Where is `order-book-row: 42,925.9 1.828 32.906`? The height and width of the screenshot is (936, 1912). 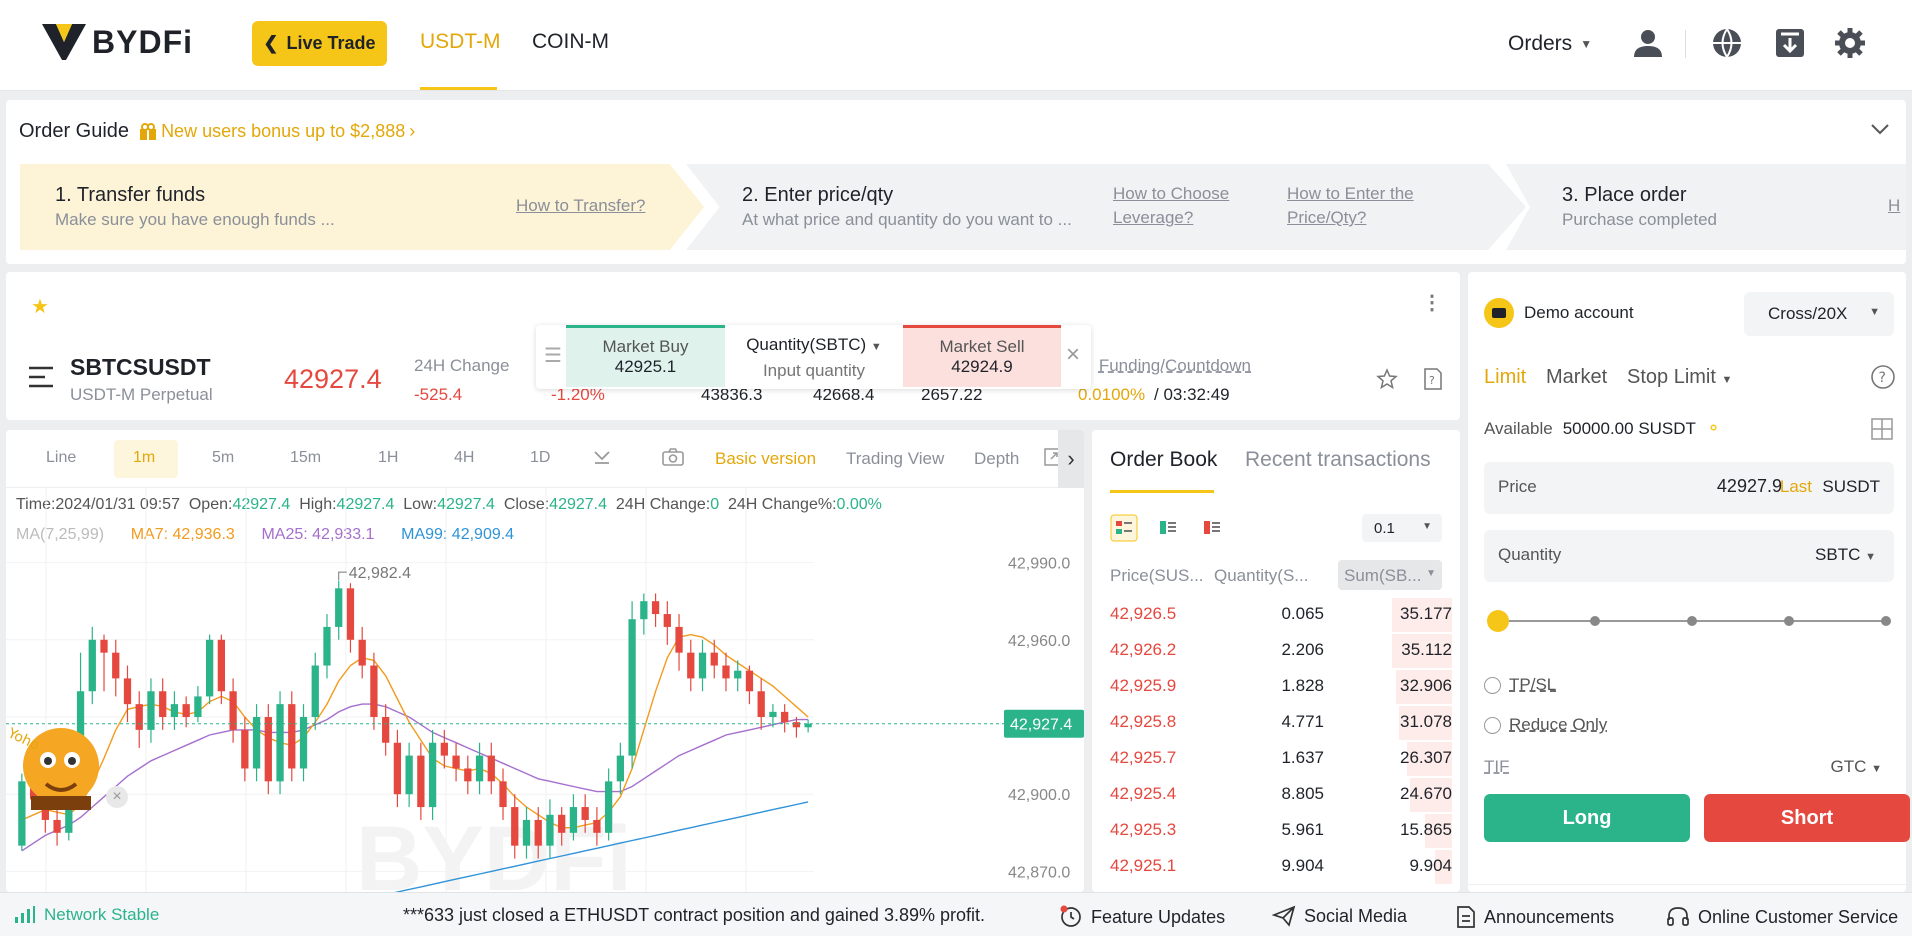
order-book-row: 42,925.9 1.828 32.906 is located at coordinates (1281, 686).